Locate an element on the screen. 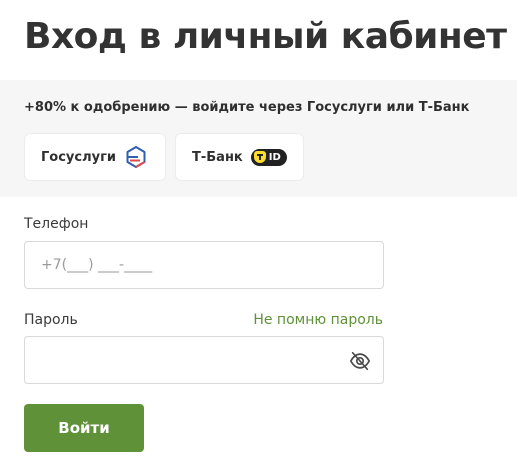 The width and height of the screenshot is (517, 461). password-field-box is located at coordinates (204, 360).